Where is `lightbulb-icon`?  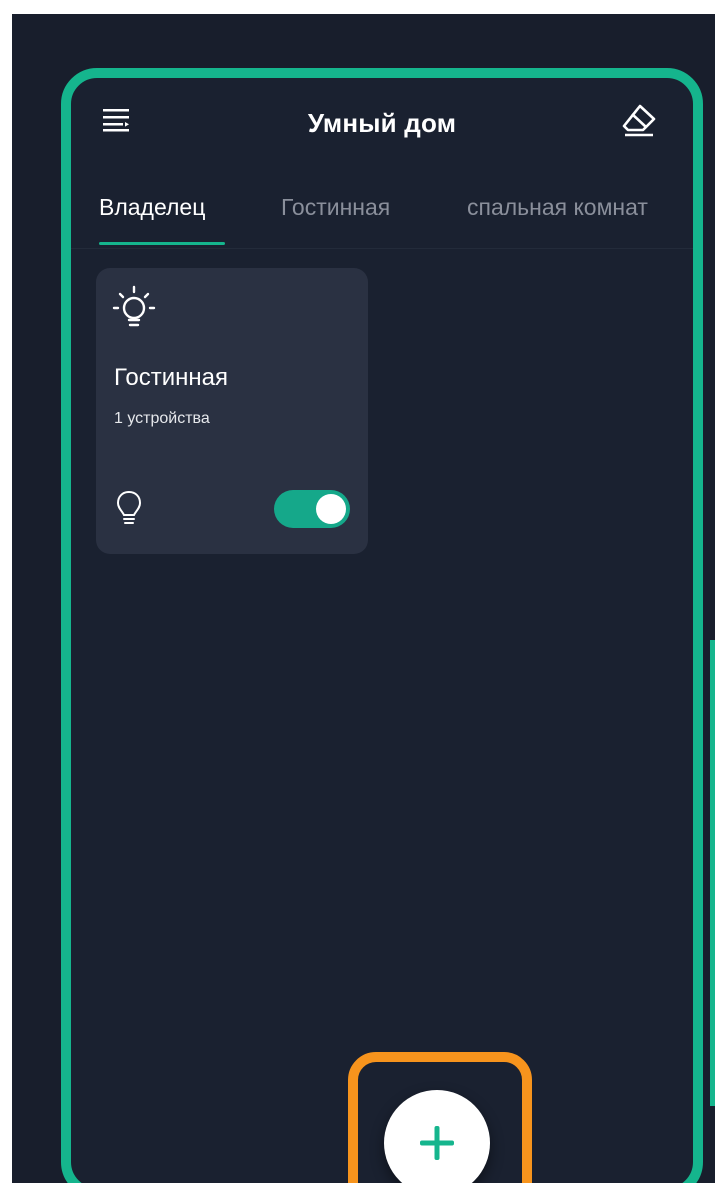 lightbulb-icon is located at coordinates (134, 309).